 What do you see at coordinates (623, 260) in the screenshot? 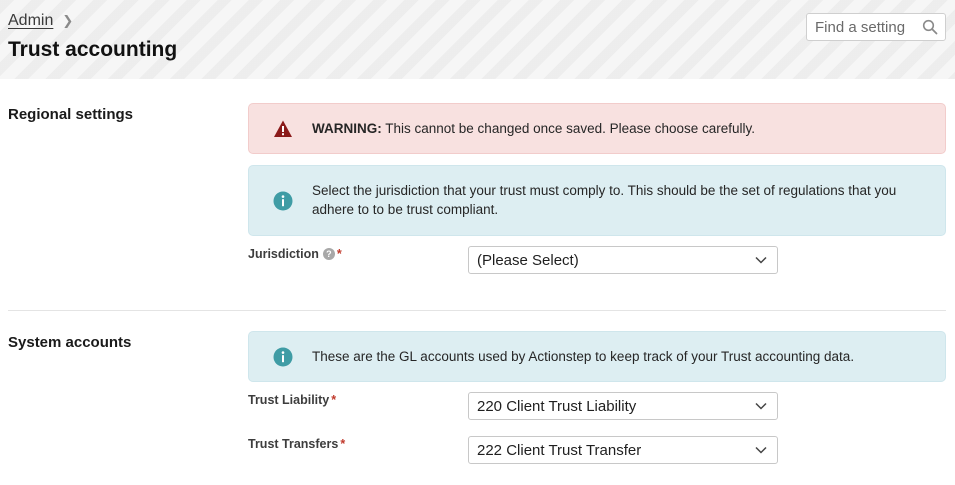
I see `jurisdiction-select: (Please Select)` at bounding box center [623, 260].